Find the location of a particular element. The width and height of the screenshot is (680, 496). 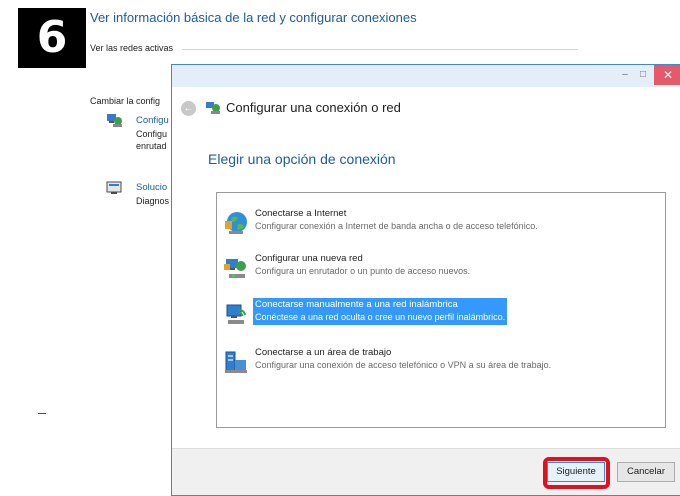

troubleshoot-link: Solucio is located at coordinates (151, 187).